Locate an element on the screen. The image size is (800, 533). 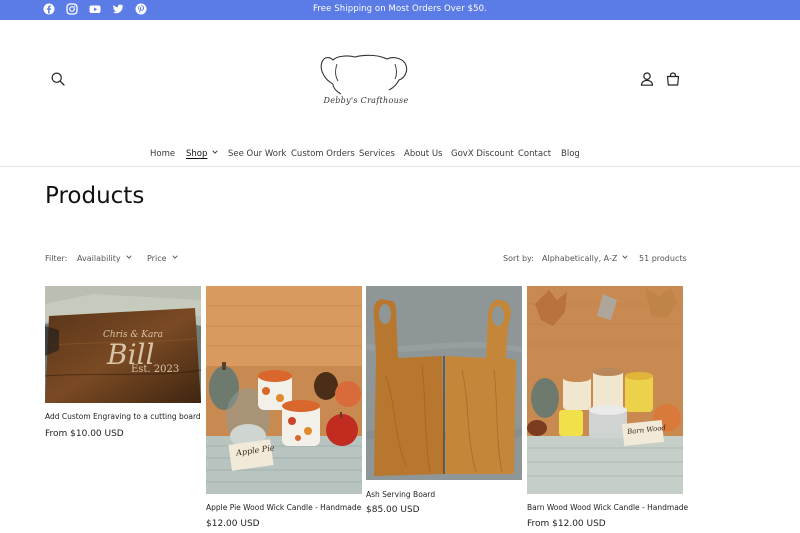
product-card: Ash Serving Board $85.00 USD is located at coordinates (444, 401).